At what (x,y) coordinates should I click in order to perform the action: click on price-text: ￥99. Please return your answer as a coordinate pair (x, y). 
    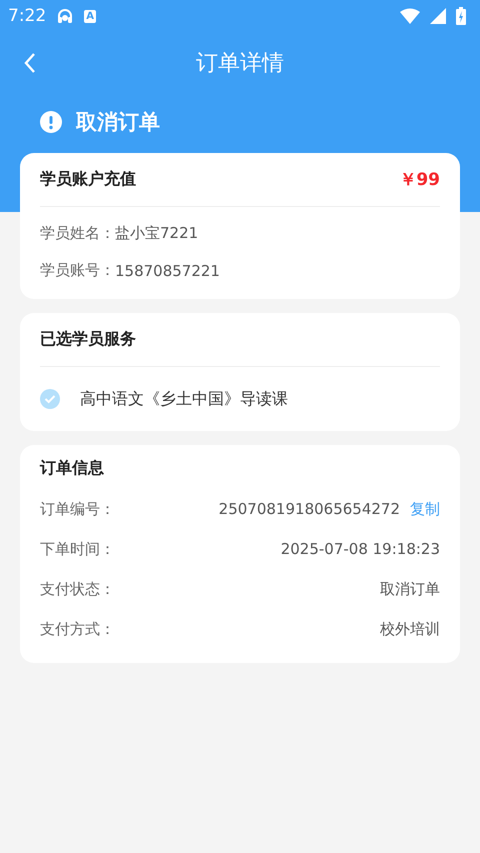
    Looking at the image, I should click on (419, 180).